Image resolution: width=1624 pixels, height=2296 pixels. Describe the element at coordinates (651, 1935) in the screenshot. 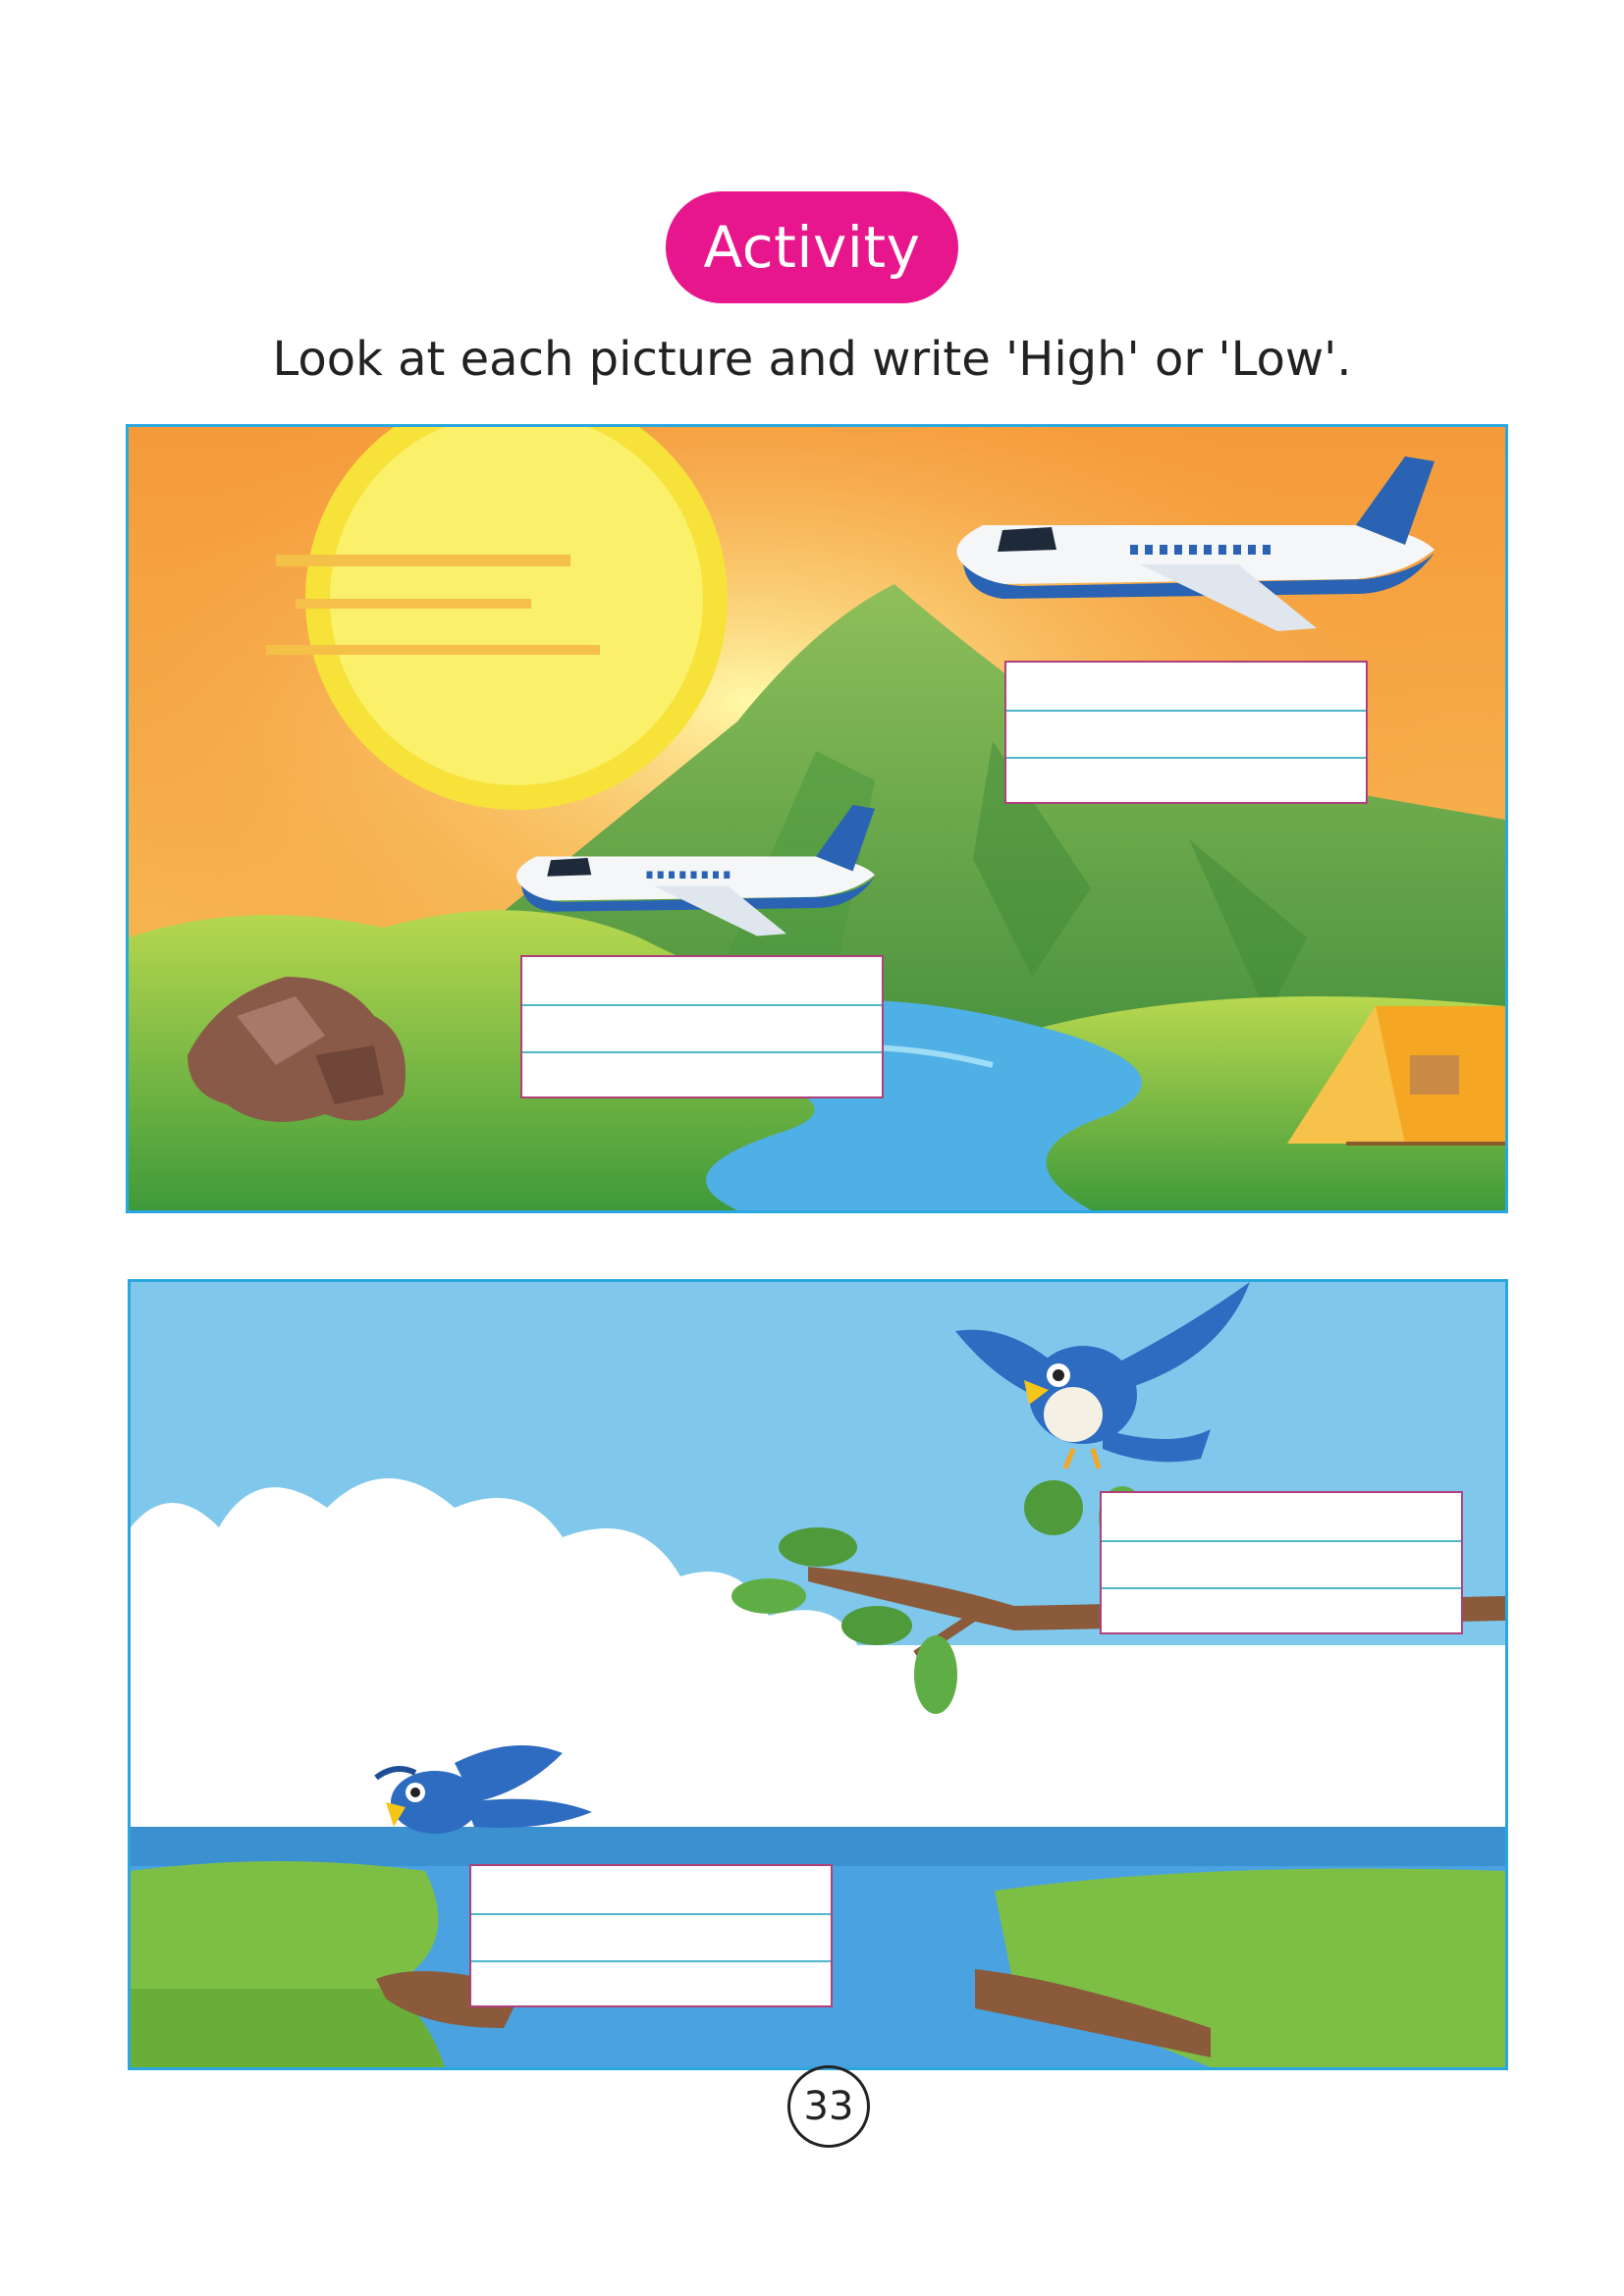

I see `answer-box-low-bird` at that location.